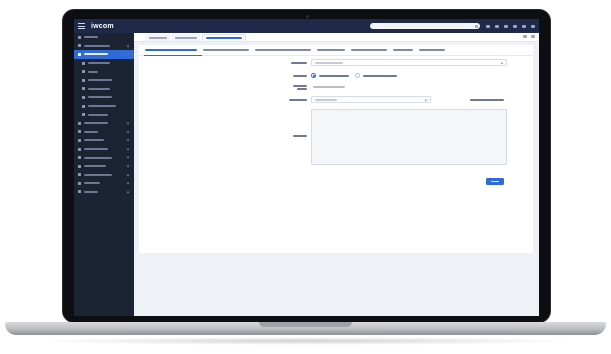 The image size is (611, 354). Describe the element at coordinates (298, 99) in the screenshot. I see `field-4-label` at that location.